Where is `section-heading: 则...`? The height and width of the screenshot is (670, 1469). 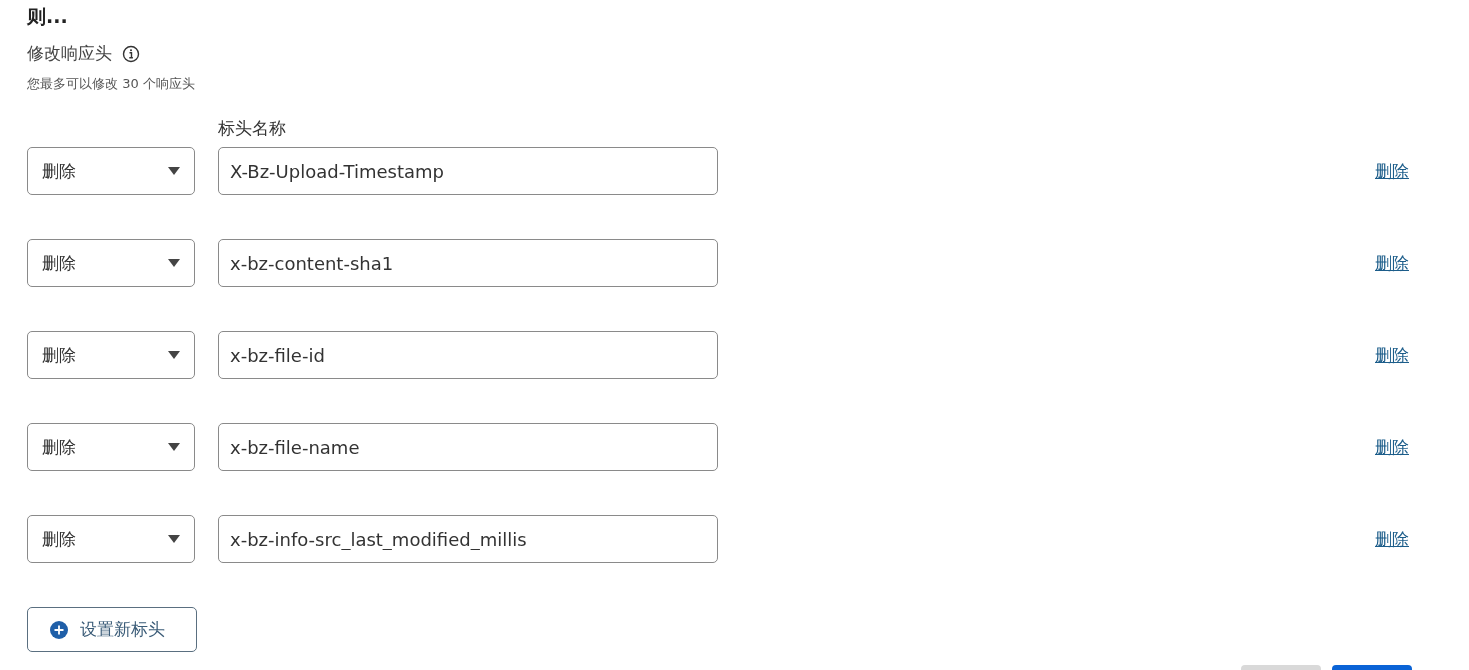
section-heading: 则... is located at coordinates (48, 16).